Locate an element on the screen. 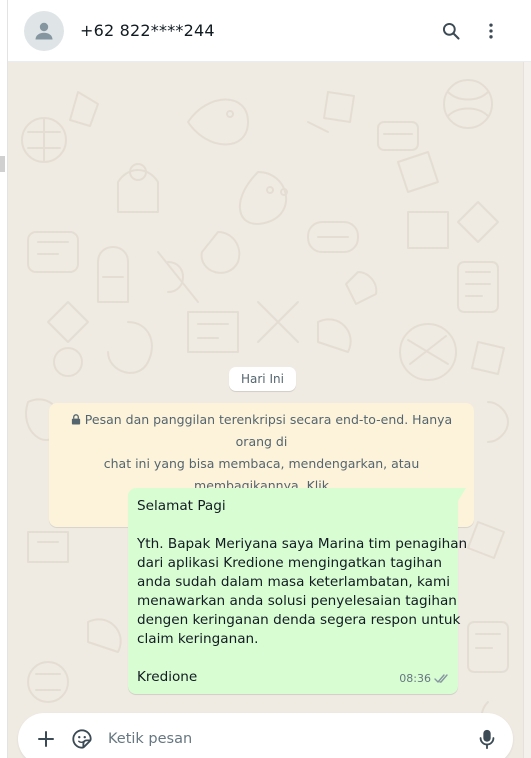  voice-message-button is located at coordinates (487, 739).